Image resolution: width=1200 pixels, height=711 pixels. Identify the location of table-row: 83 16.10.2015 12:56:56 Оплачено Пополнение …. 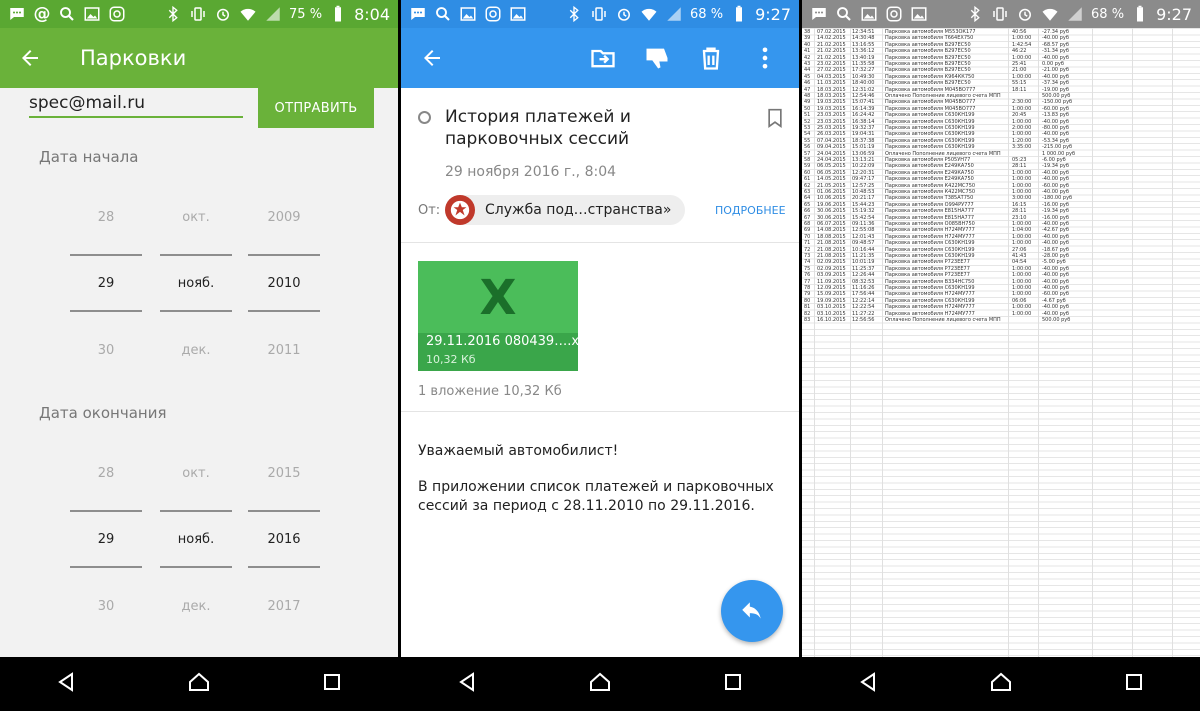
(1001, 320).